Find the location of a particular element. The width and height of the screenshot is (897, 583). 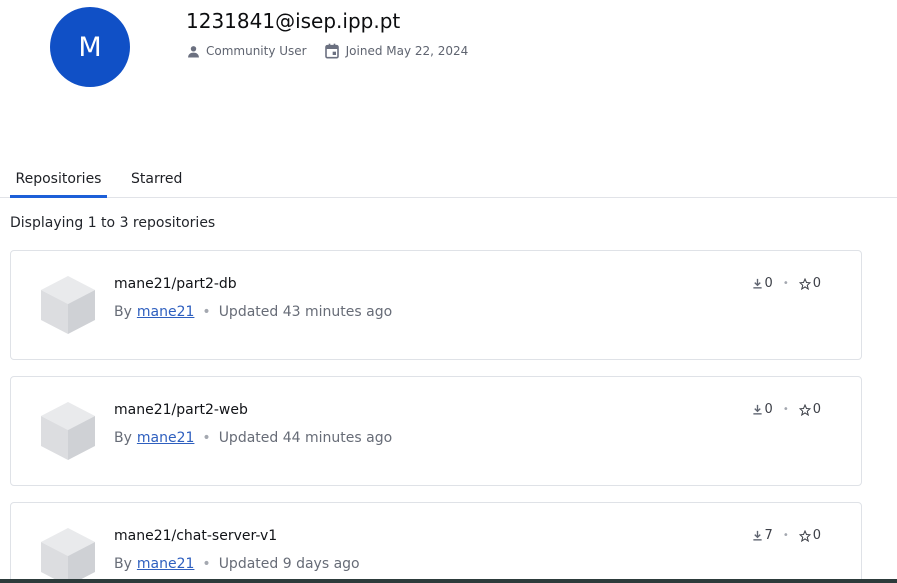

repo-count: Displaying 1 to 3 repositories is located at coordinates (113, 223).